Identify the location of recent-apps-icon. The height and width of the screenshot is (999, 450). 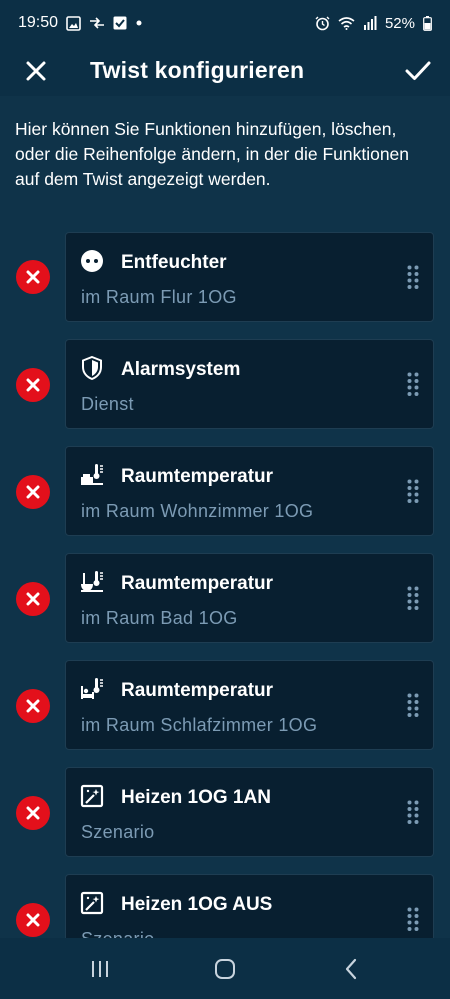
(100, 969).